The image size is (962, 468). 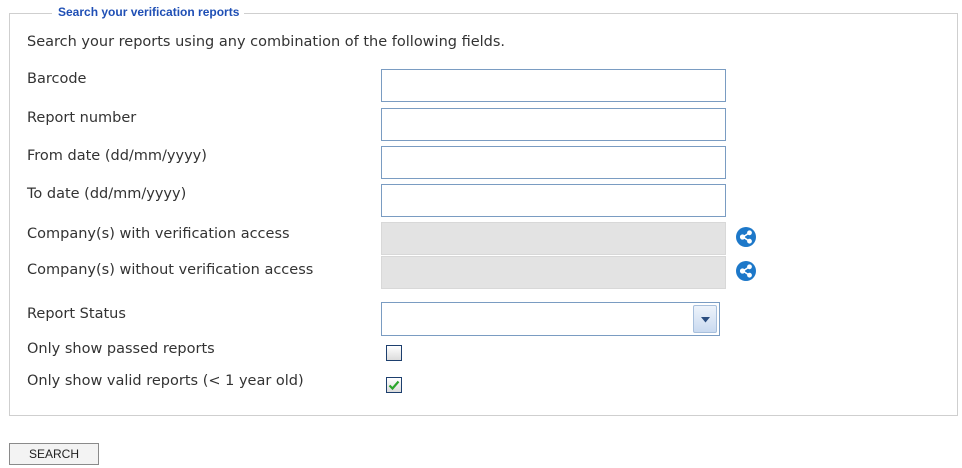 What do you see at coordinates (553, 162) in the screenshot?
I see `from-date-input` at bounding box center [553, 162].